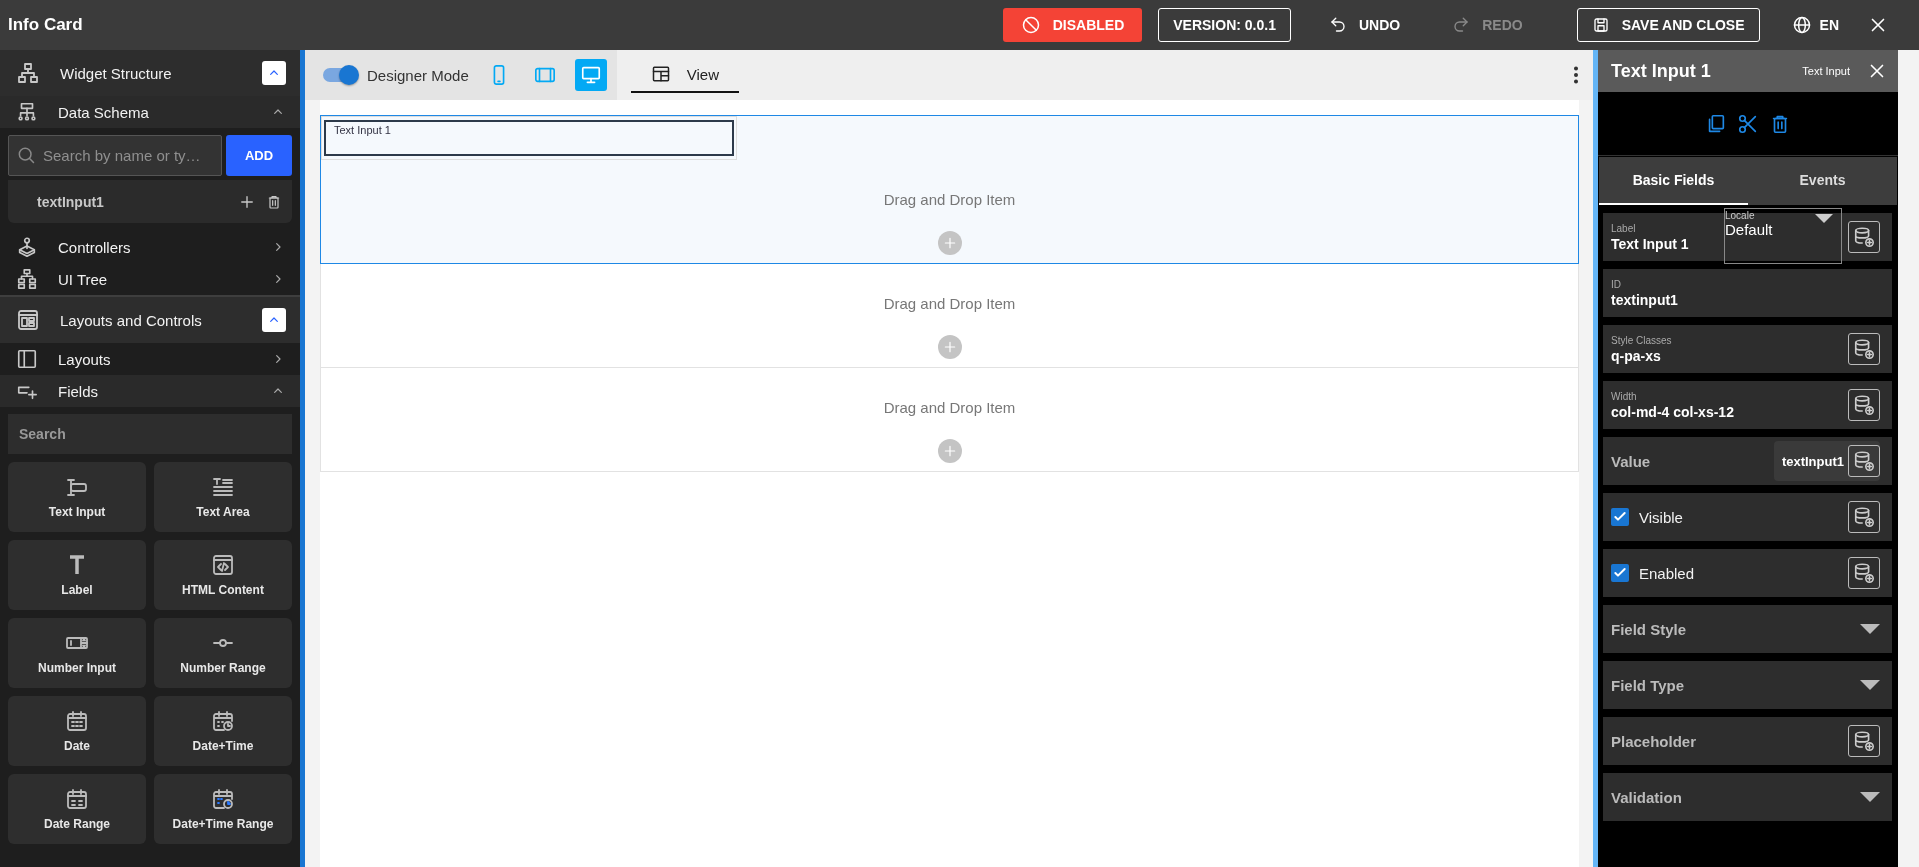 This screenshot has width=1919, height=867. Describe the element at coordinates (154, 247) in the screenshot. I see `section-title: Controllers` at that location.